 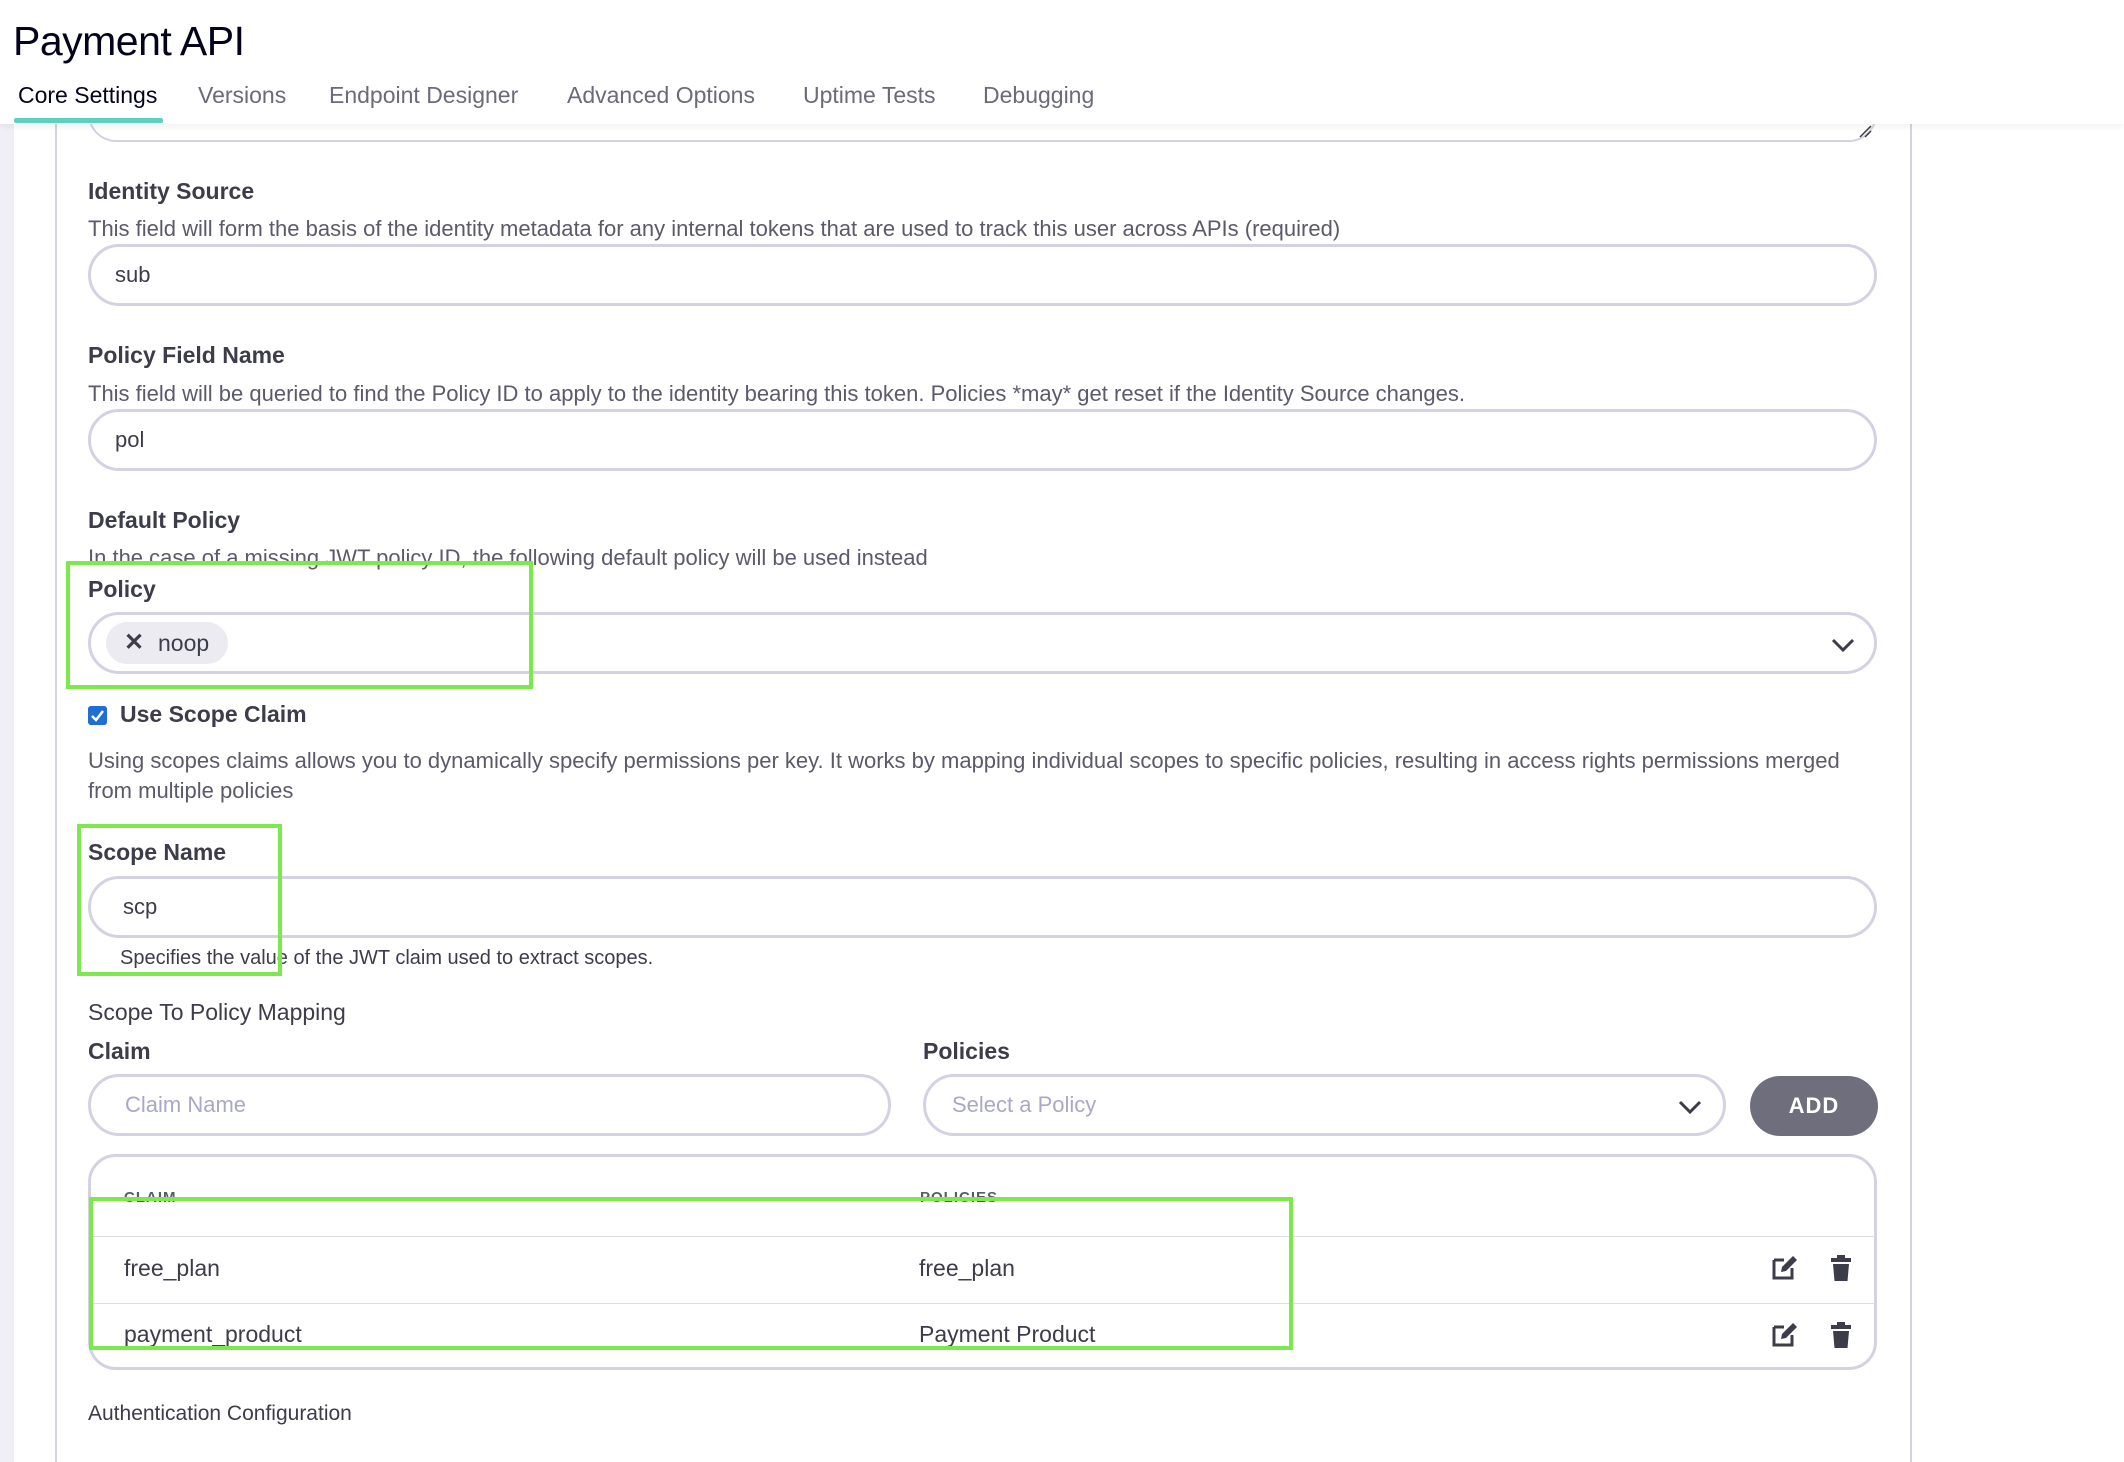 I want to click on claim-label: Claim, so click(x=119, y=1051).